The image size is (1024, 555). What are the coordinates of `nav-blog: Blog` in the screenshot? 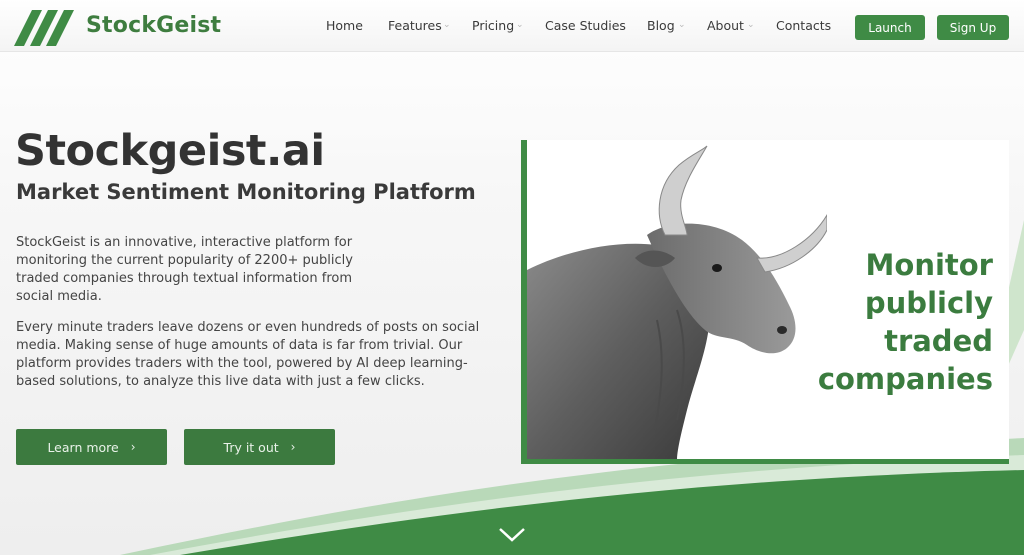 It's located at (661, 25).